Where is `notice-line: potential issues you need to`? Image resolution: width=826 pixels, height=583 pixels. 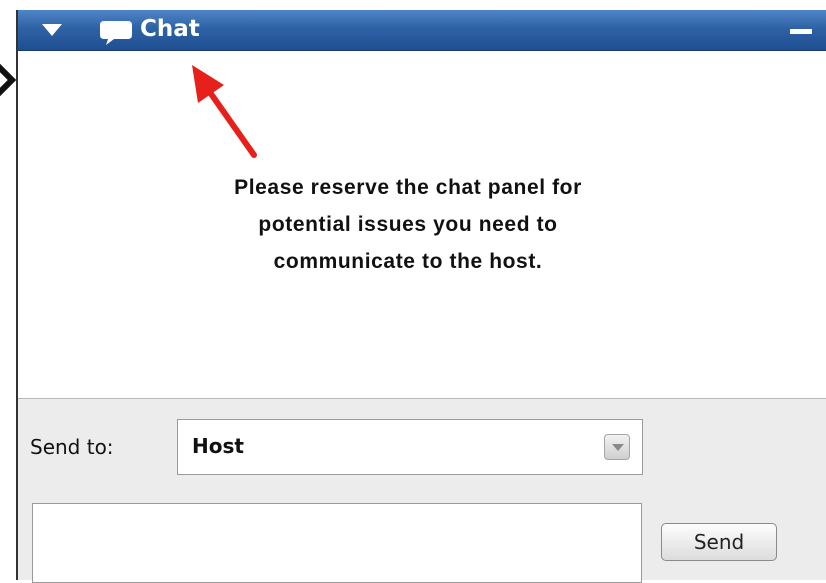
notice-line: potential issues you need to is located at coordinates (408, 224).